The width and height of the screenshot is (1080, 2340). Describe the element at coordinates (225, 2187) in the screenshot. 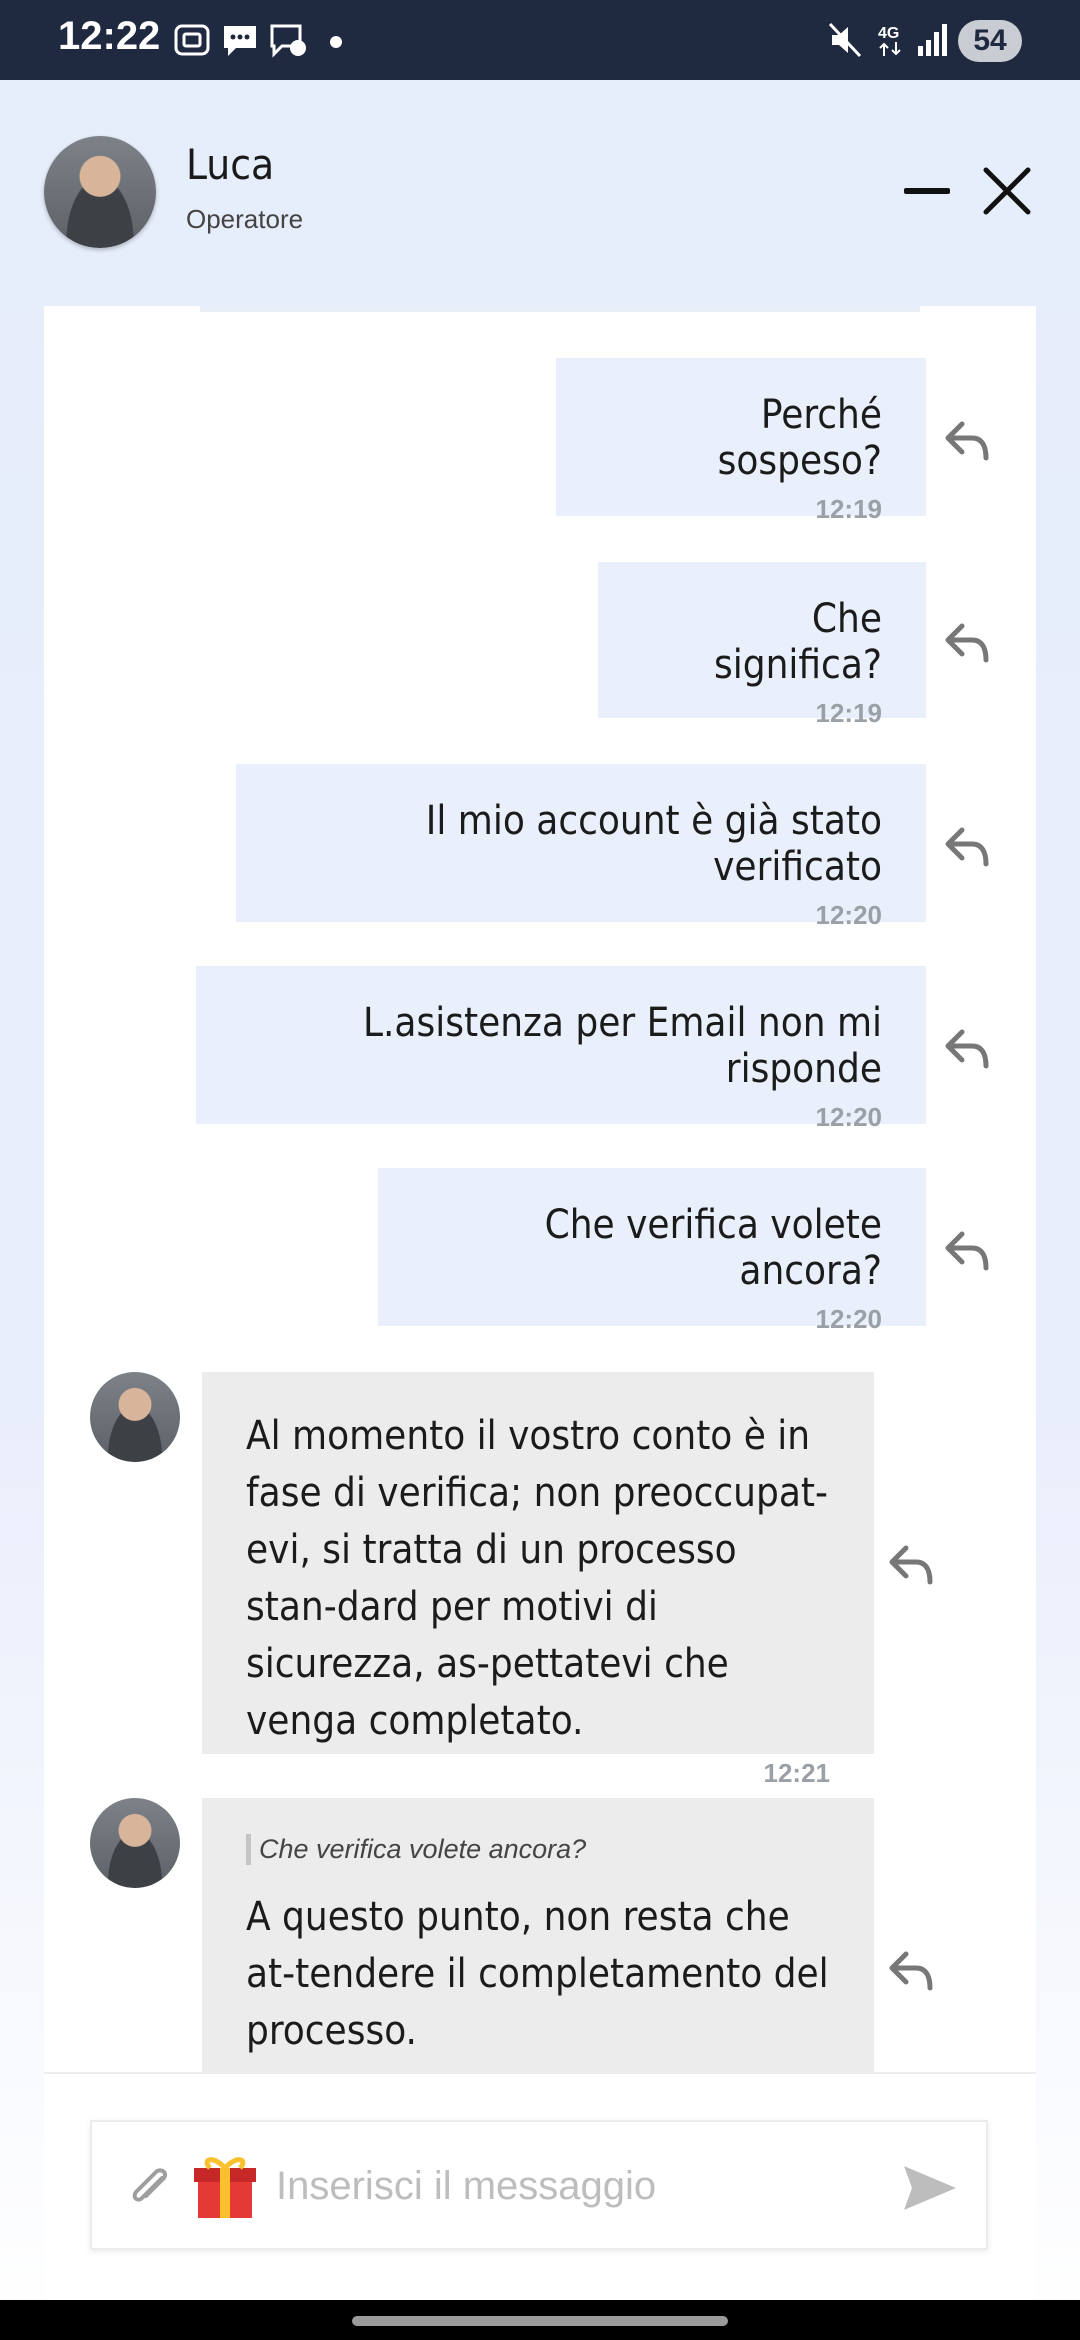

I see `gift-icon` at that location.